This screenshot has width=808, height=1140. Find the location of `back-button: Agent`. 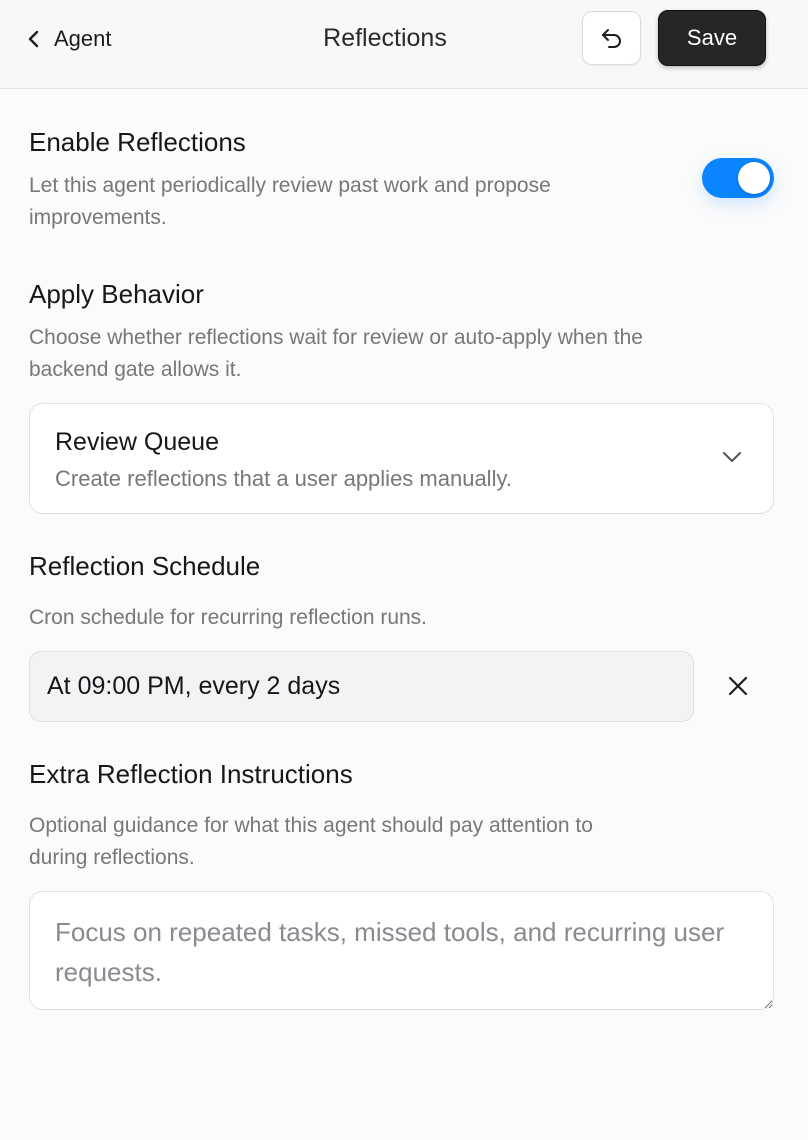

back-button: Agent is located at coordinates (69, 39).